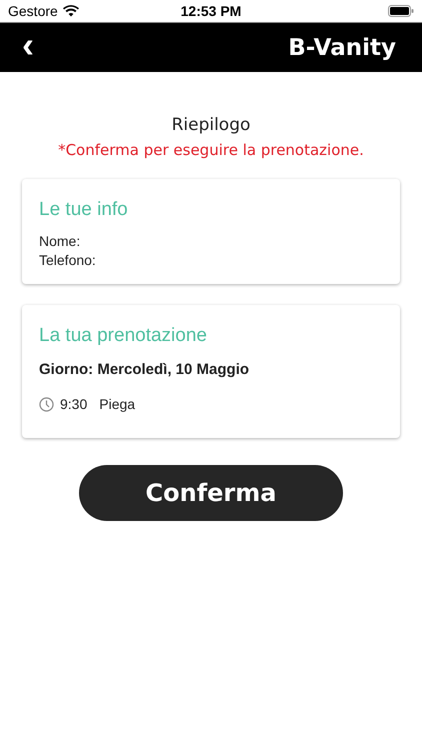 This screenshot has width=422, height=750. Describe the element at coordinates (60, 241) in the screenshot. I see `info-label: Nome:` at that location.